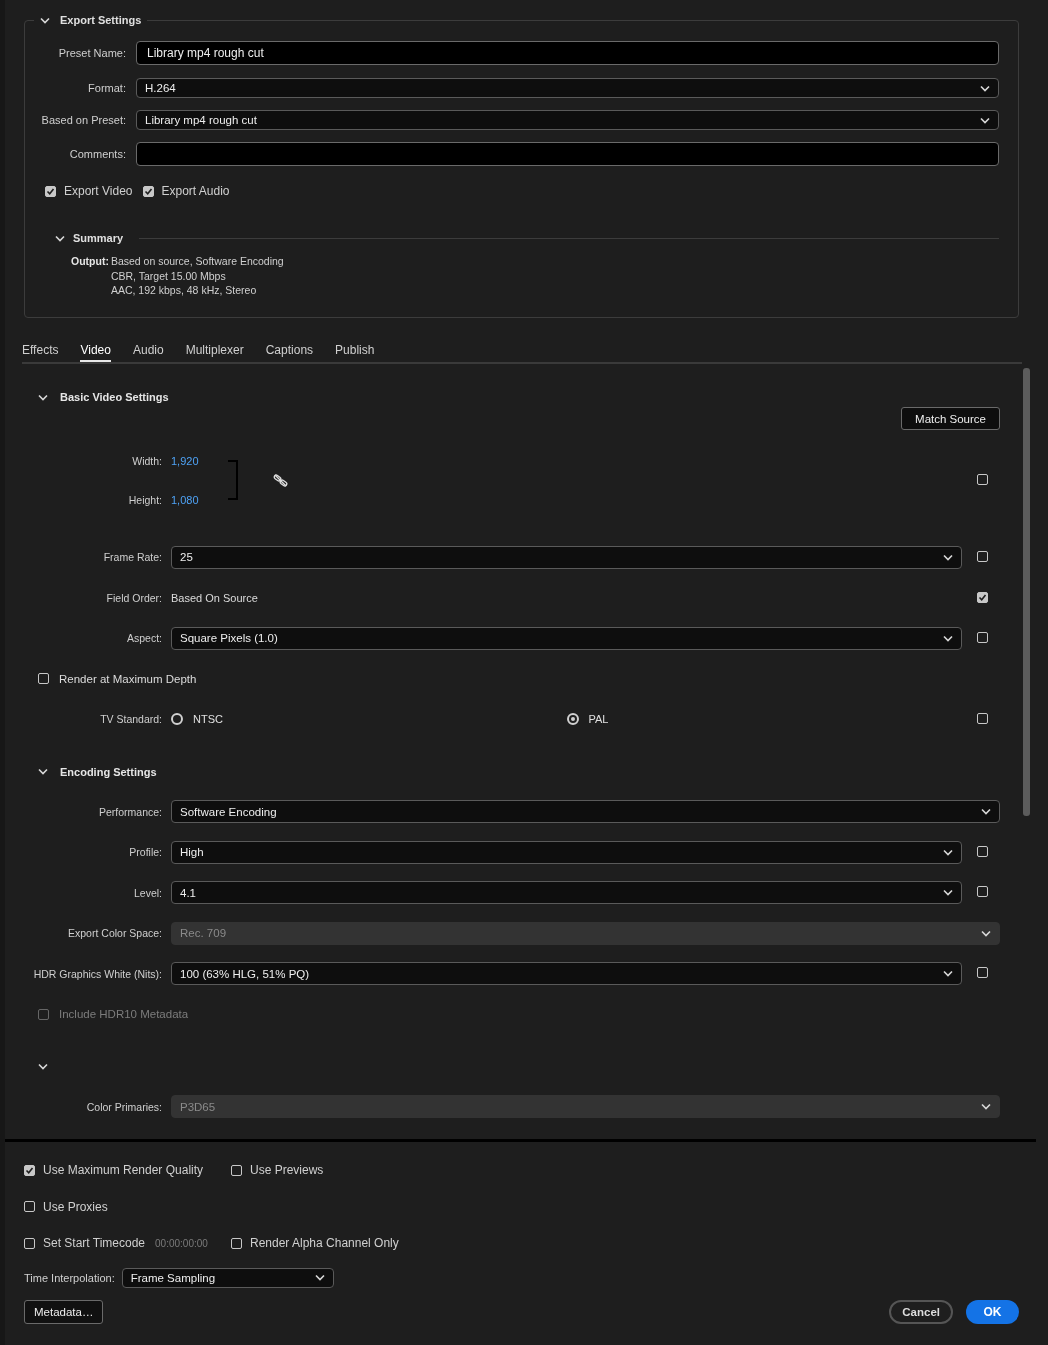 This screenshot has height=1345, width=1048. What do you see at coordinates (585, 812) in the screenshot?
I see `dropdown: Software Encoding` at bounding box center [585, 812].